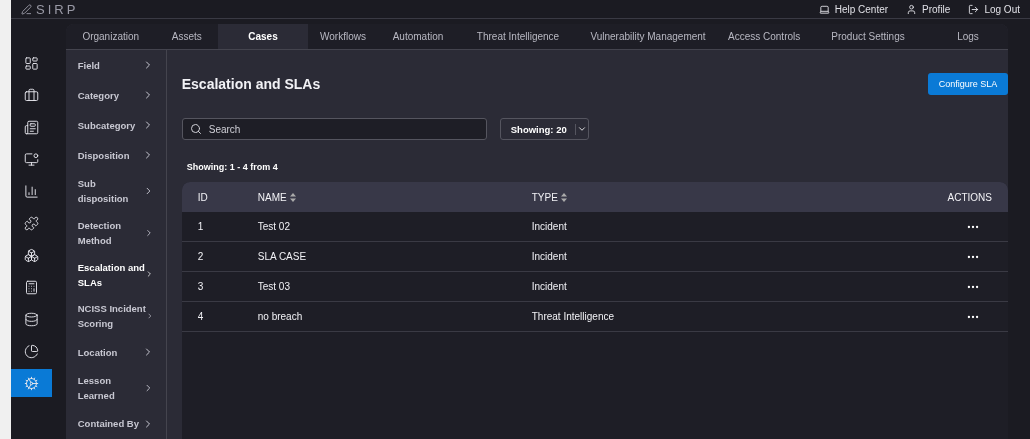 This screenshot has width=1030, height=439. Describe the element at coordinates (418, 36) in the screenshot. I see `tab: Automation` at that location.